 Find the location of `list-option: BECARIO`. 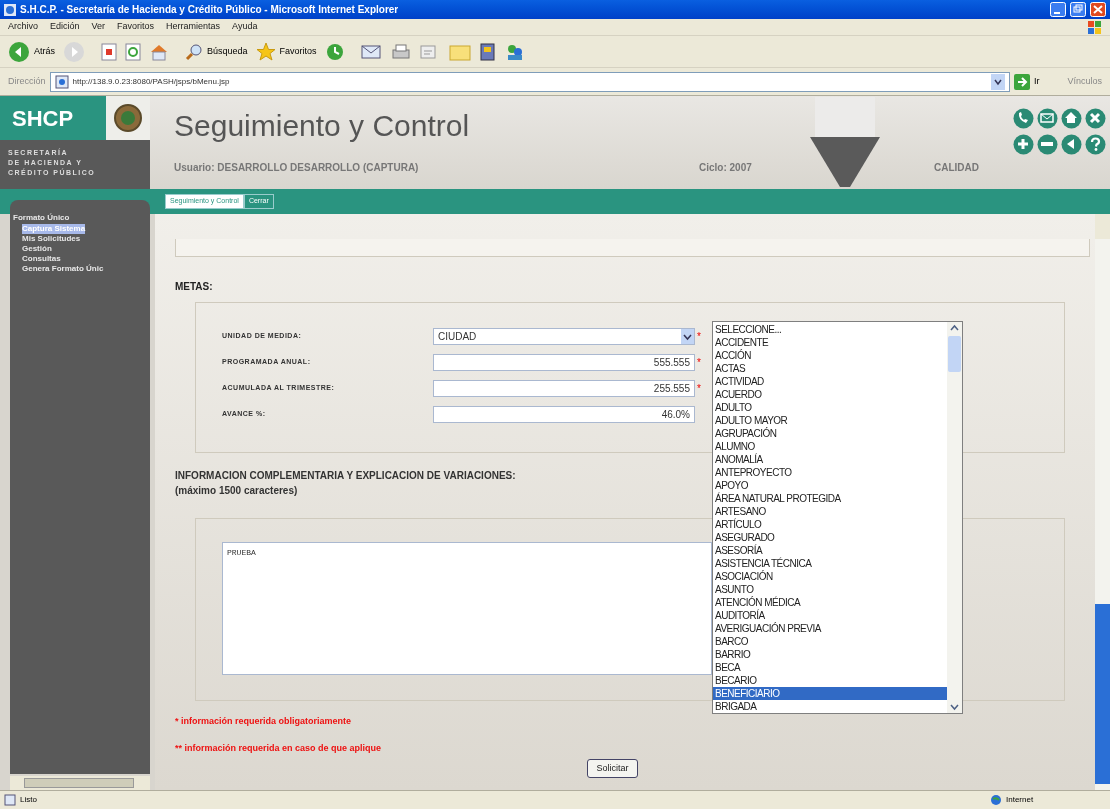

list-option: BECARIO is located at coordinates (830, 680).